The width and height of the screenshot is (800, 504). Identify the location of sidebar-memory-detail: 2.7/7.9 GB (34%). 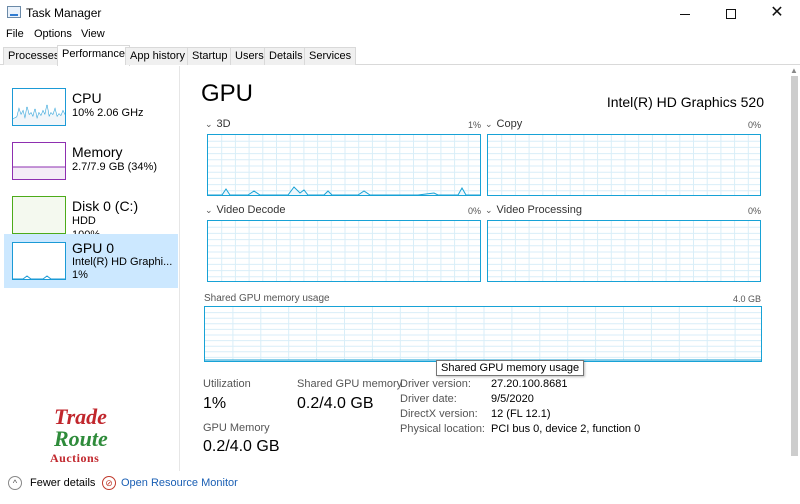
(114, 167).